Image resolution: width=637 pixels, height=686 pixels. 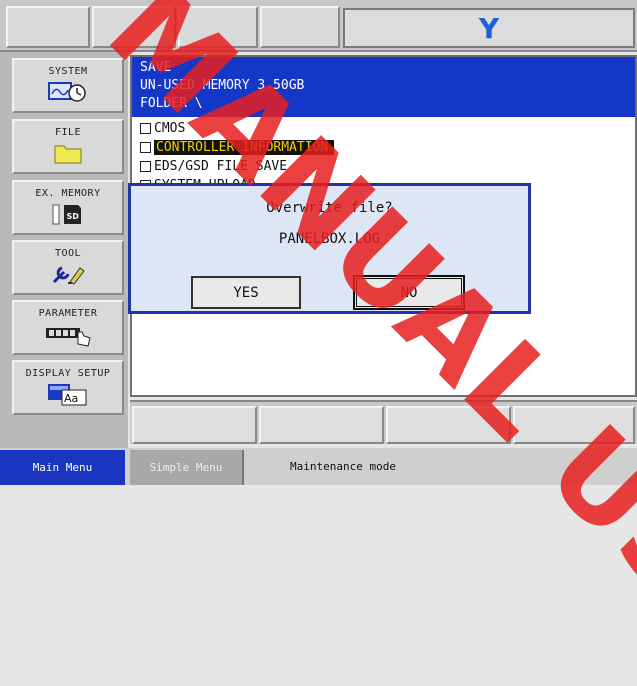 I want to click on dialog-filename: PANELBOX.LOG, so click(x=329, y=239).